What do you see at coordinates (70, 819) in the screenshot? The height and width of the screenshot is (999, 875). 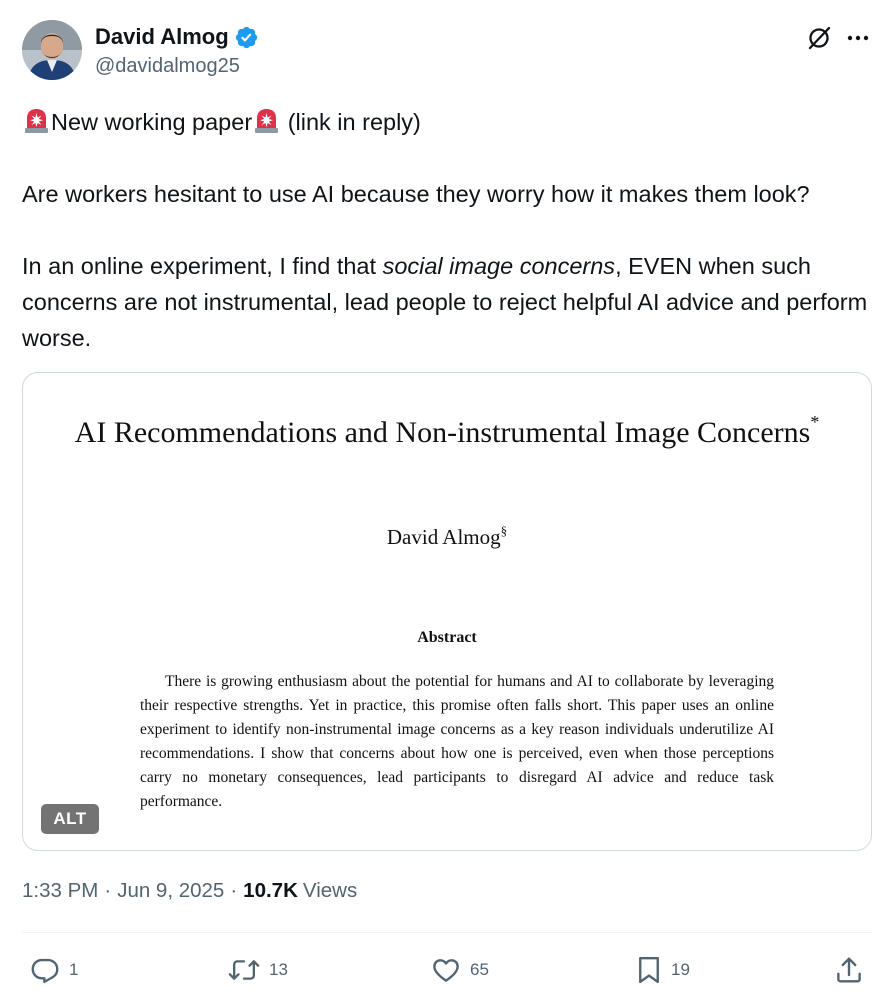 I see `alt-badge: ALT` at bounding box center [70, 819].